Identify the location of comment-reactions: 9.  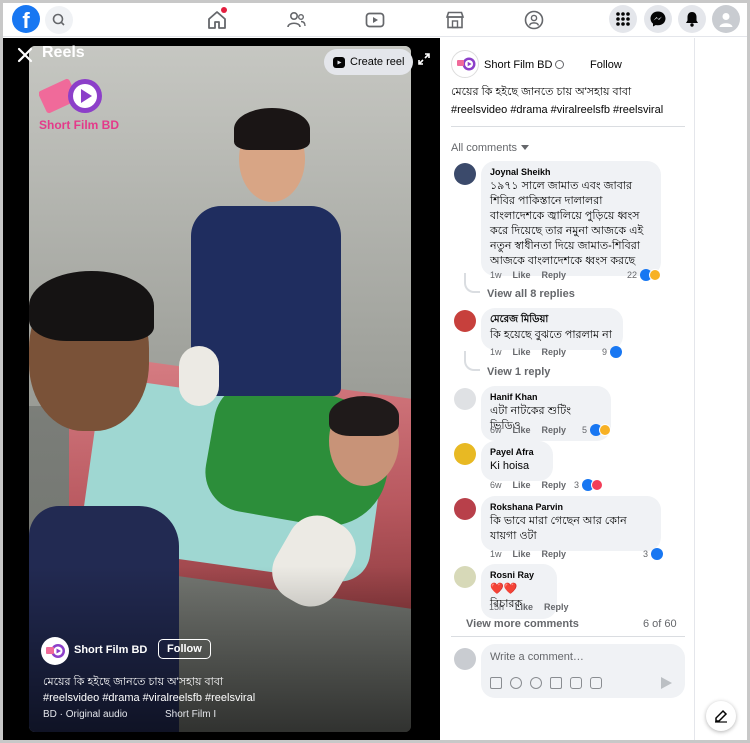
(612, 352).